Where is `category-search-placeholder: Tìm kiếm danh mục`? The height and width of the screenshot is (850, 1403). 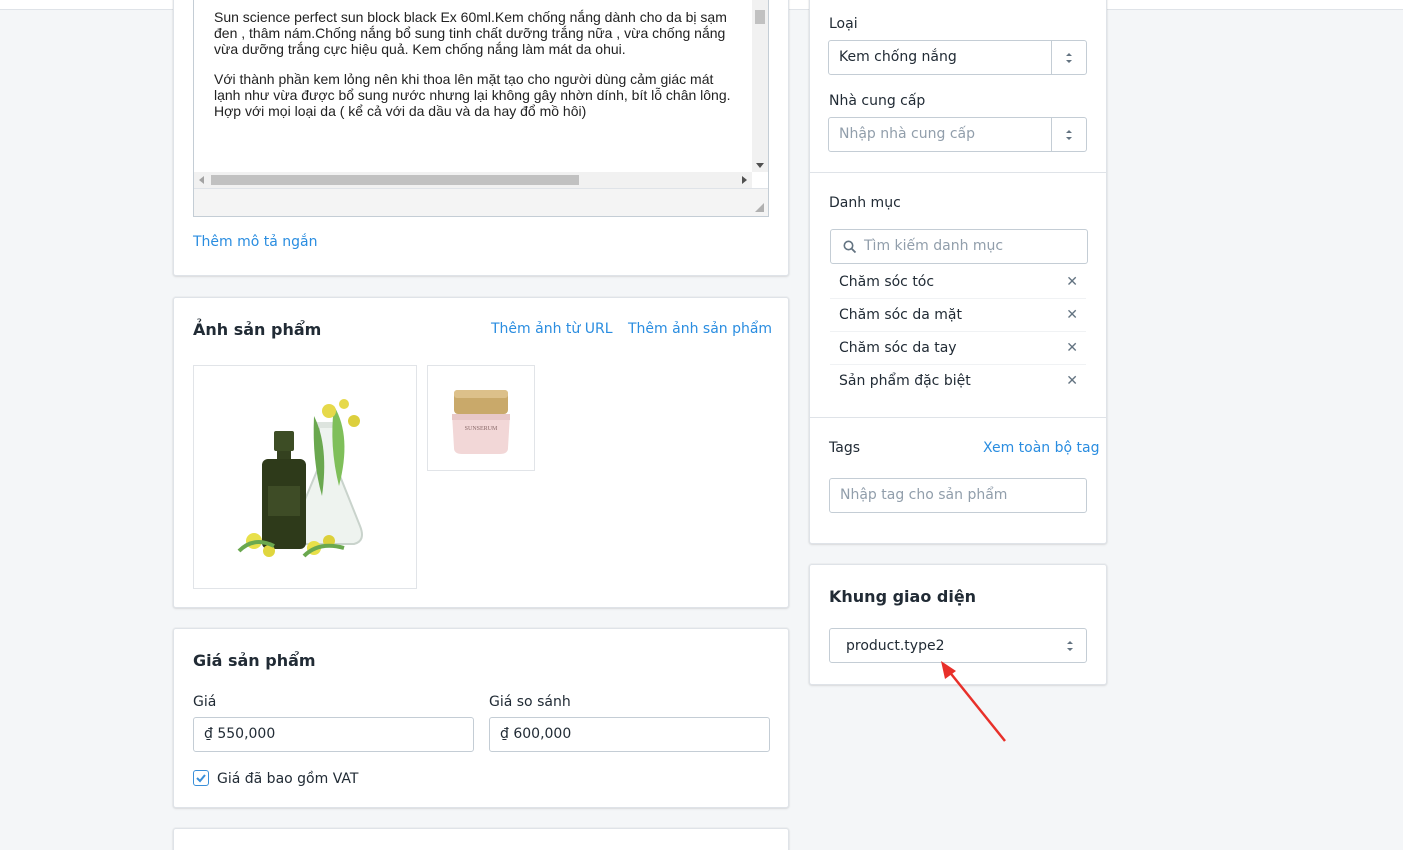
category-search-placeholder: Tìm kiếm danh mục is located at coordinates (934, 246).